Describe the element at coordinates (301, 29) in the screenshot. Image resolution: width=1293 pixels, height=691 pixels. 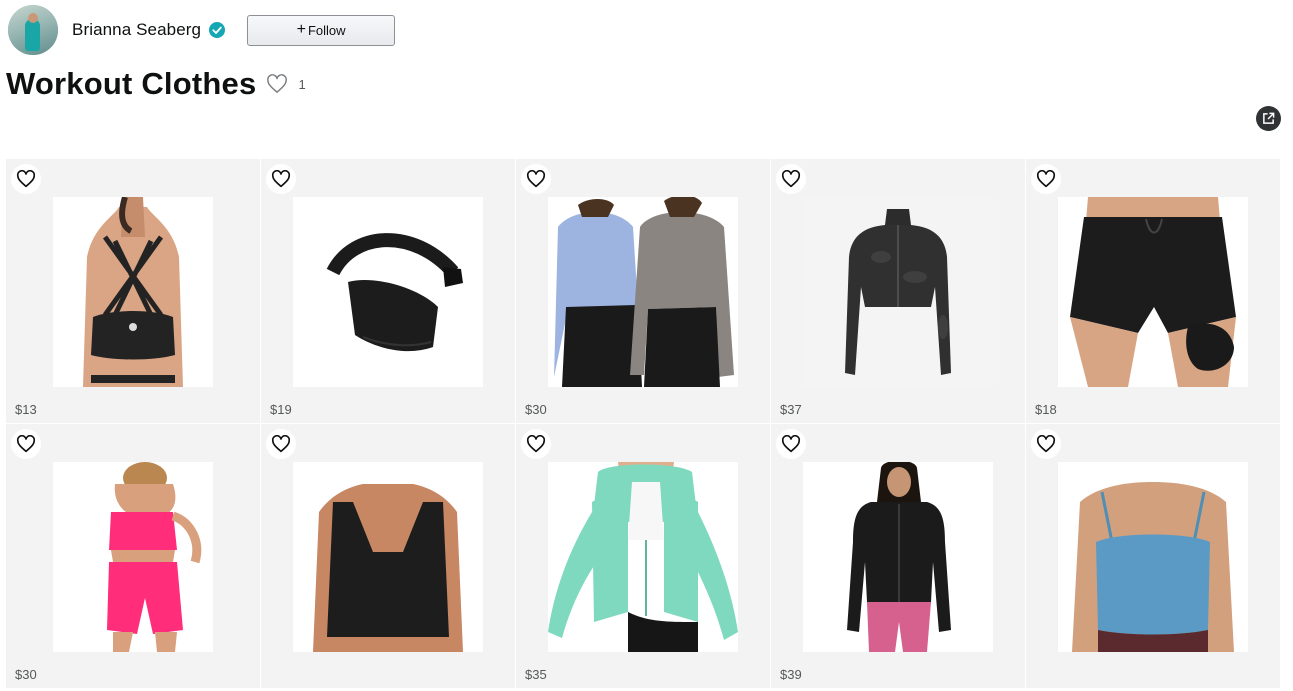
I see `plus-icon: +` at that location.